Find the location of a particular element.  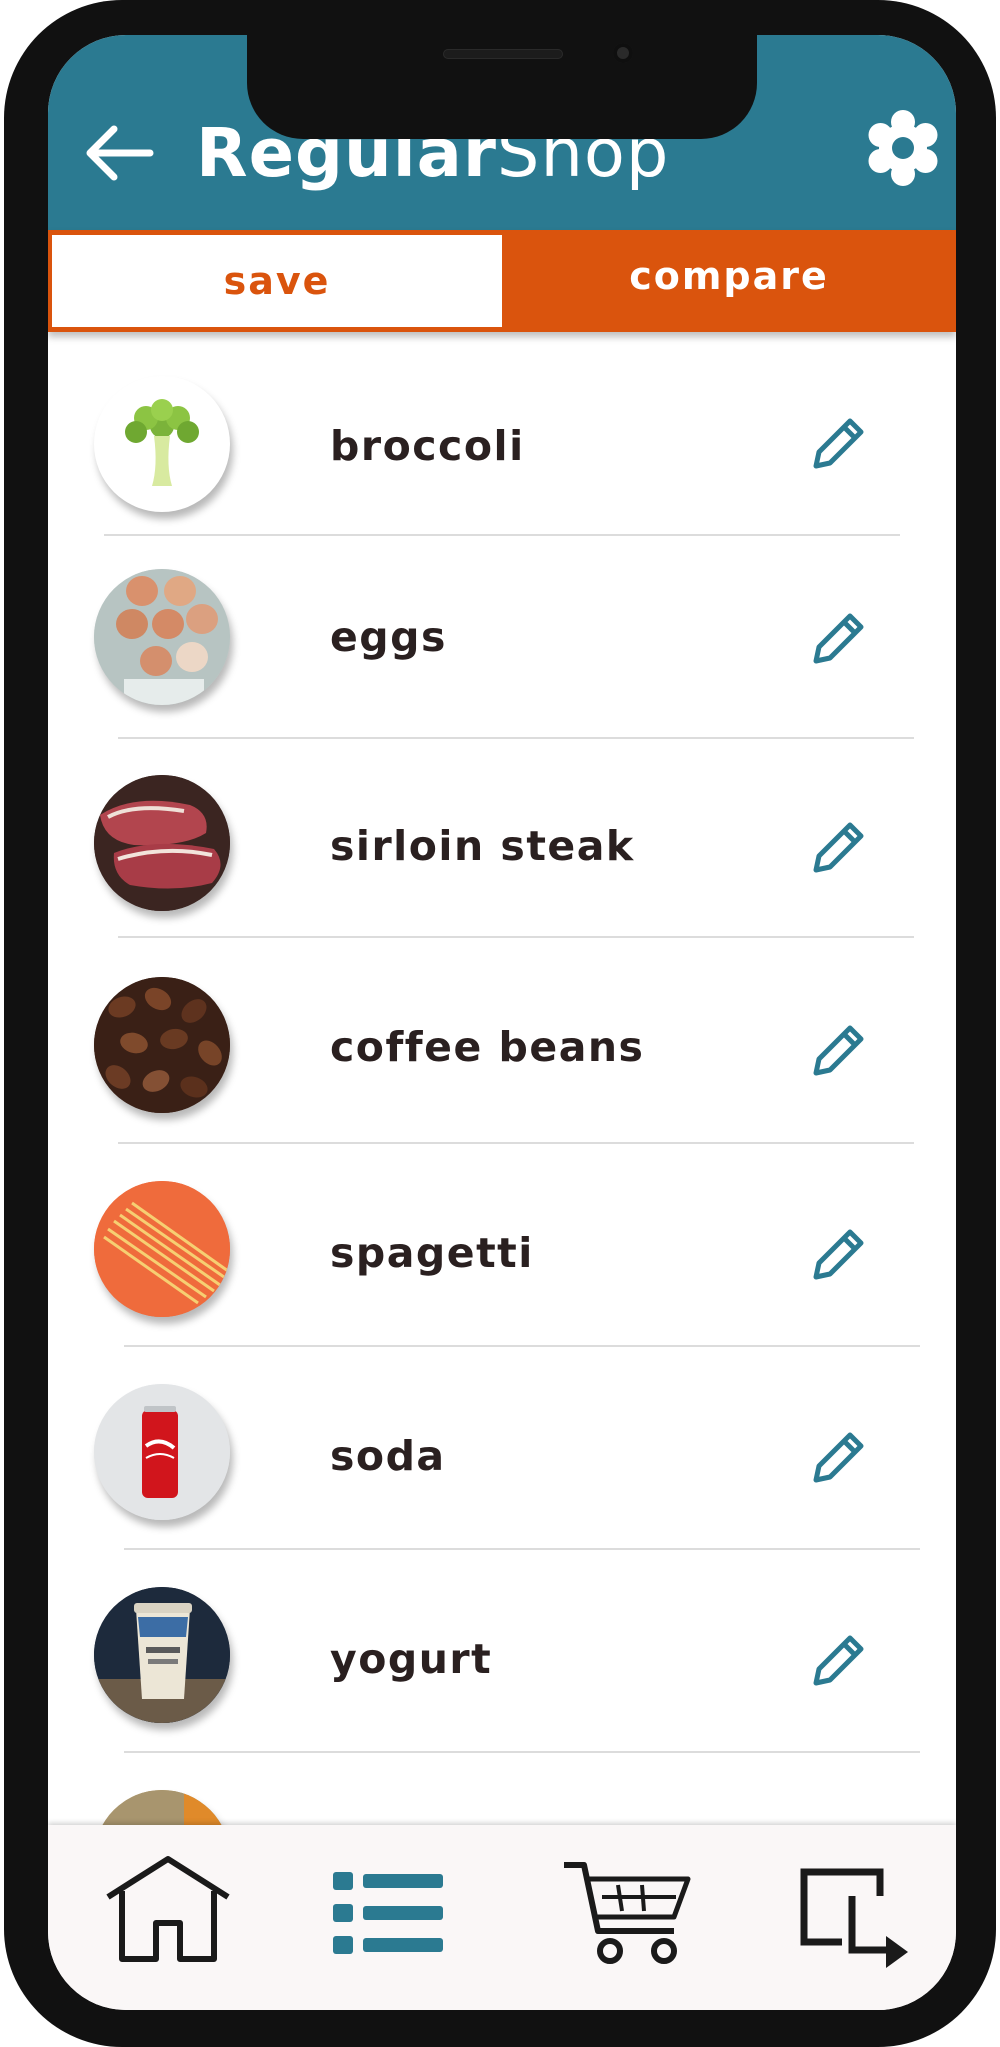

nav-home-button is located at coordinates (168, 1909).